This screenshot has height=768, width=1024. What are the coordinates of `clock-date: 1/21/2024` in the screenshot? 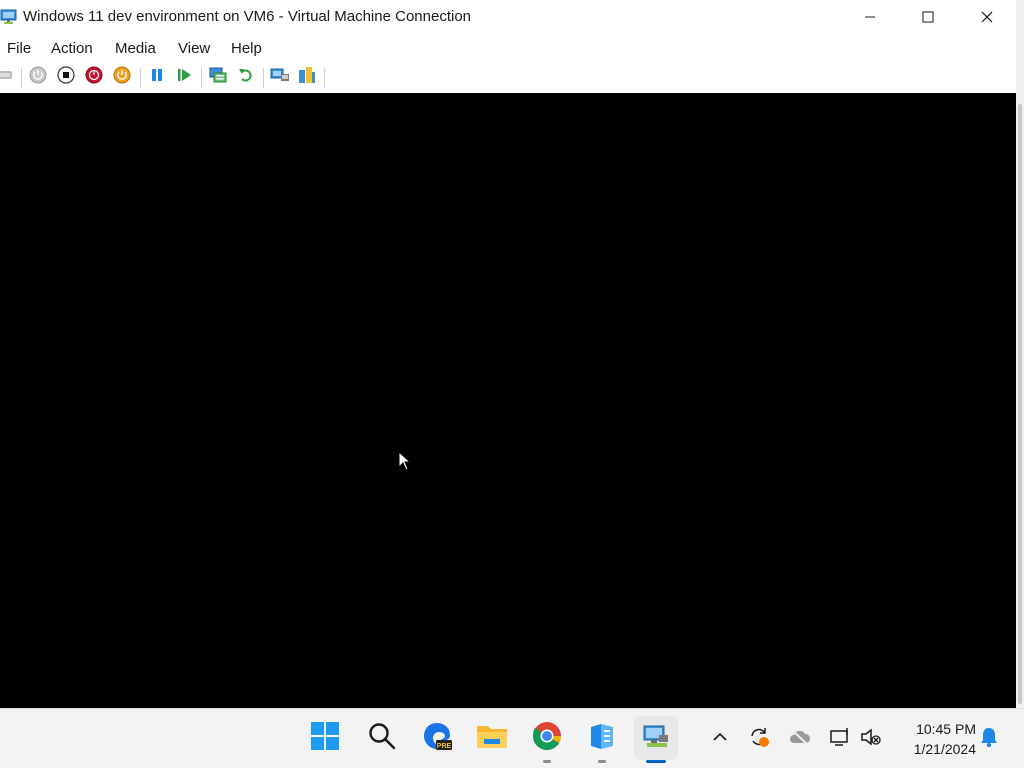 It's located at (944, 749).